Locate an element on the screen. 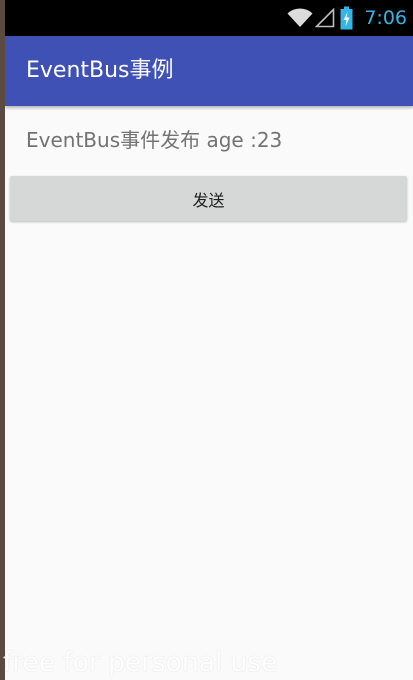  app-title: EventBus事例 is located at coordinates (100, 70).